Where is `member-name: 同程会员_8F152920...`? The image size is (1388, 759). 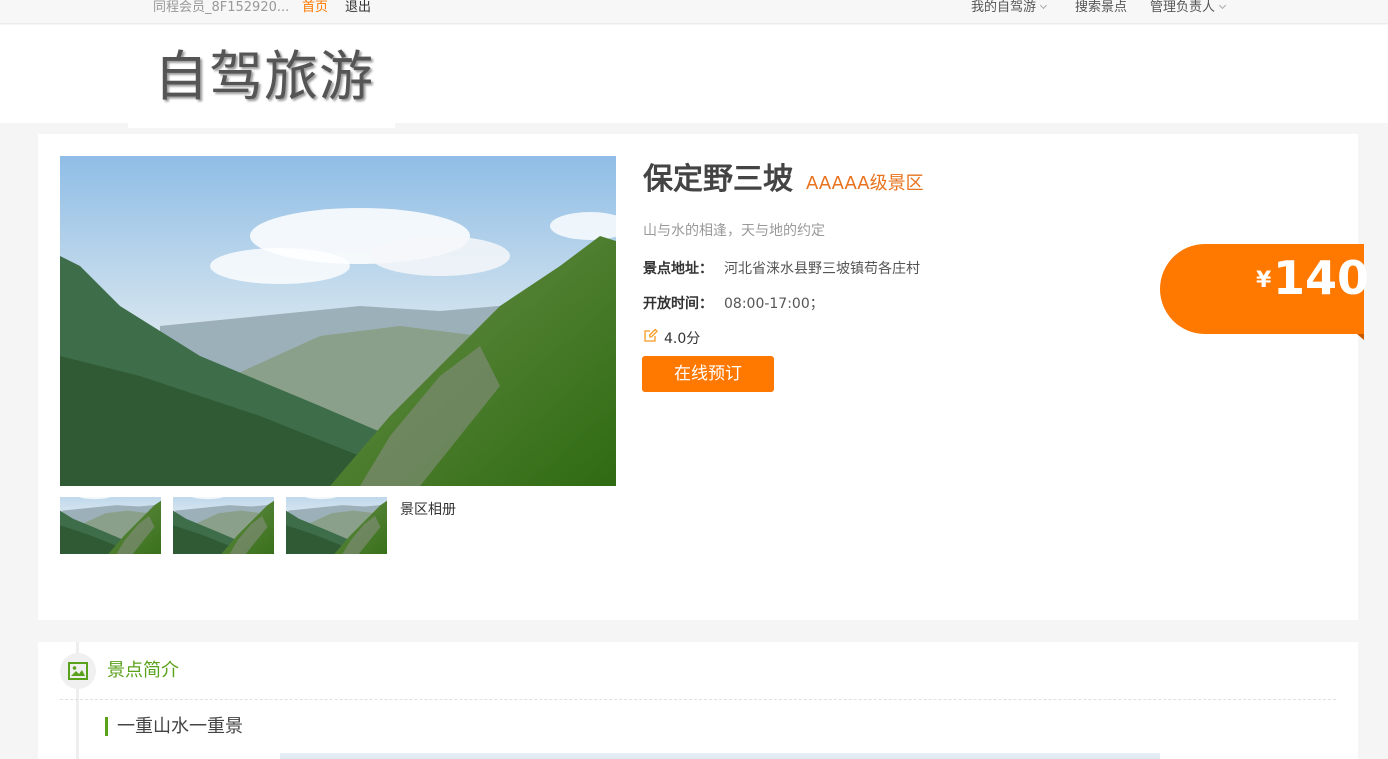 member-name: 同程会员_8F152920... is located at coordinates (221, 7).